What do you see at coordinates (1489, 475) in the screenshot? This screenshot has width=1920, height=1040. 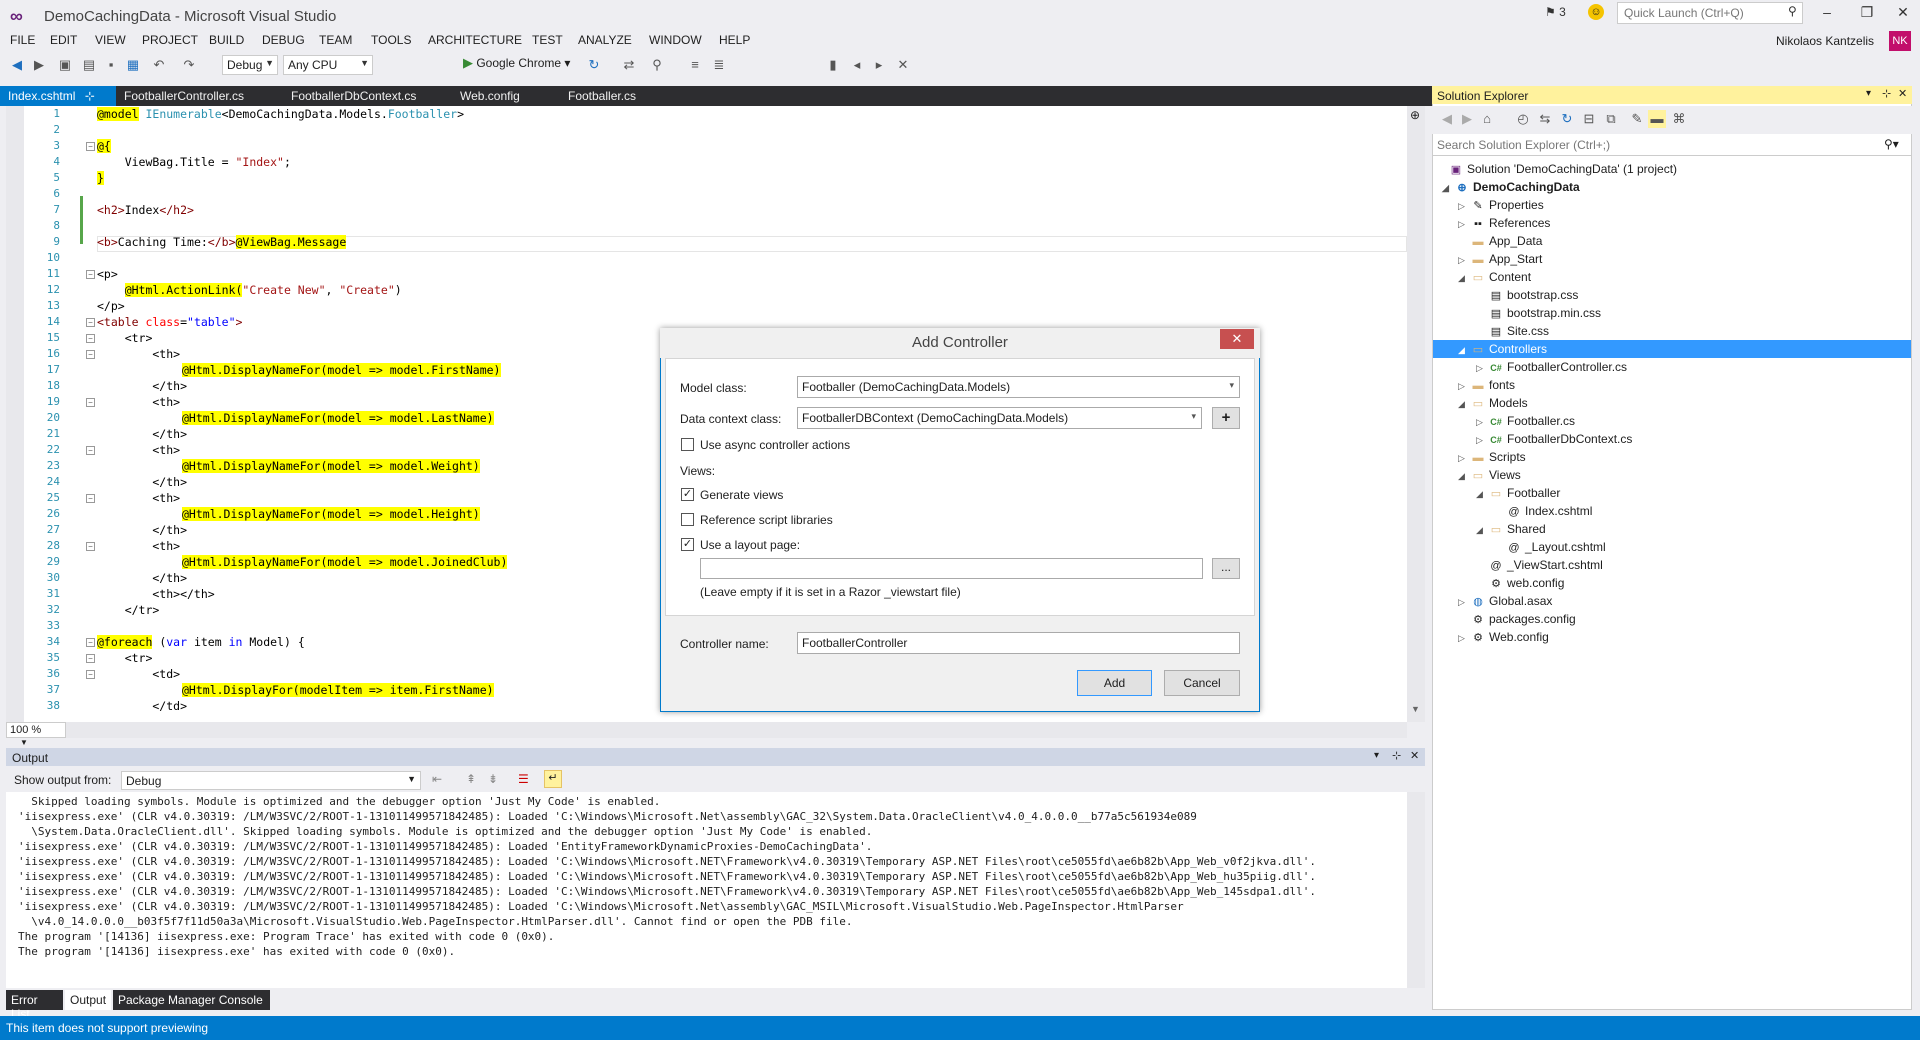 I see `tree-node-views: ◢ ▭ Views` at bounding box center [1489, 475].